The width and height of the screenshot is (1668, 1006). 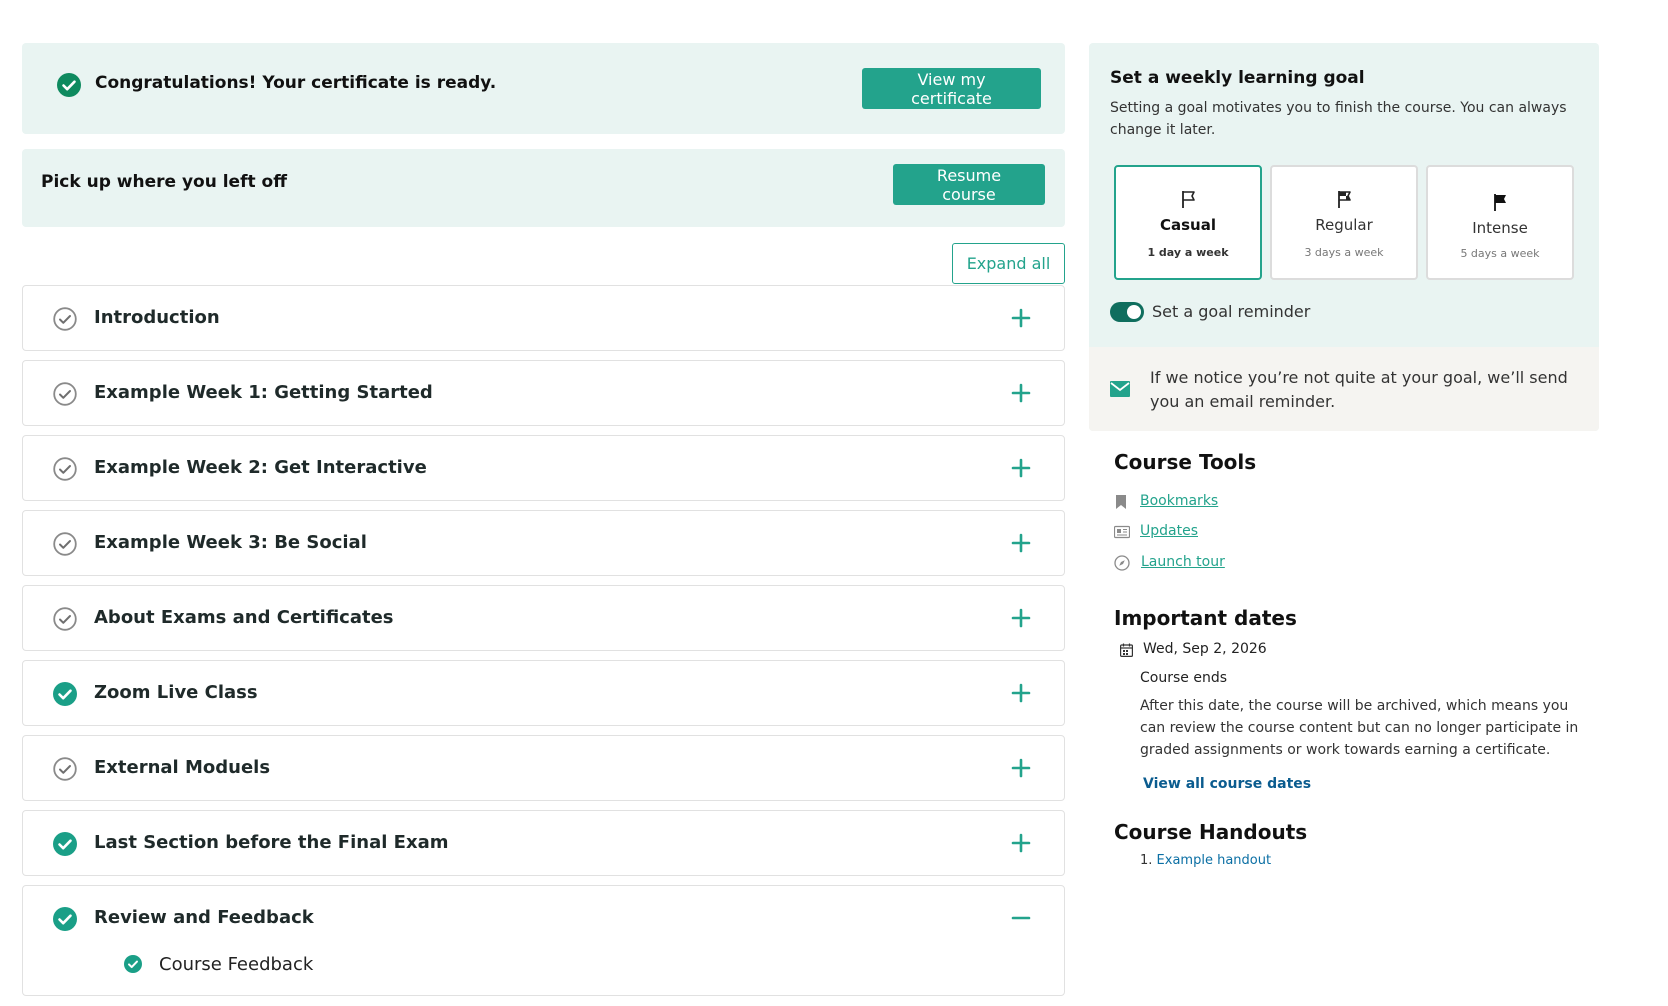 I want to click on bookmarks-link: Bookmarks, so click(x=1179, y=501).